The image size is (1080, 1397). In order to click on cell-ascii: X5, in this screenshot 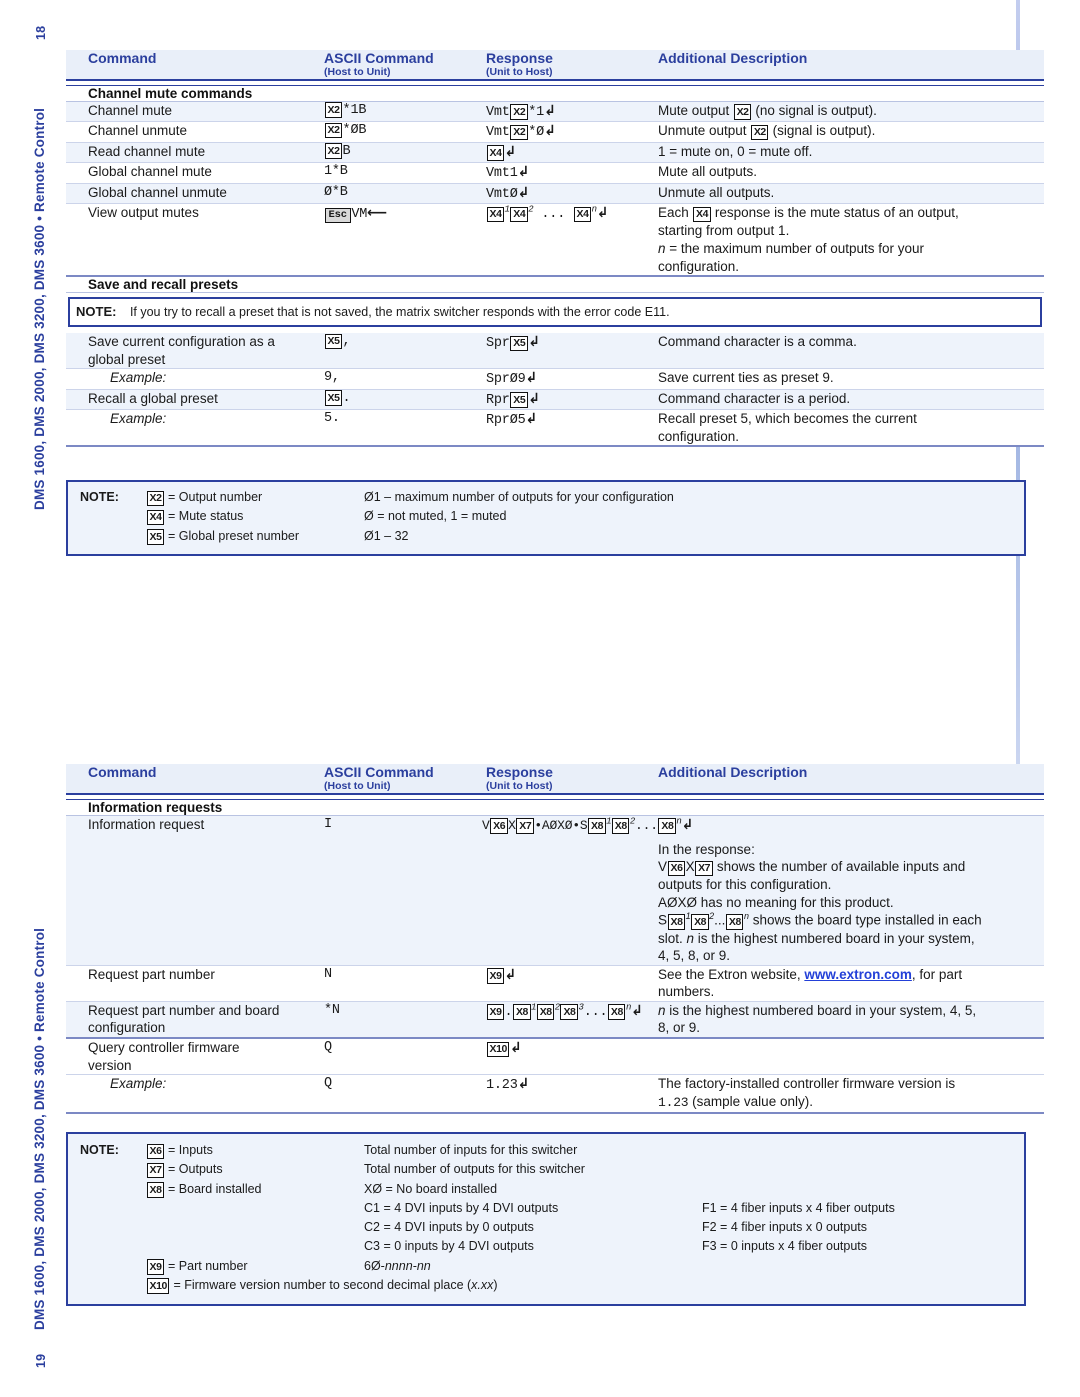, I will do `click(405, 351)`.